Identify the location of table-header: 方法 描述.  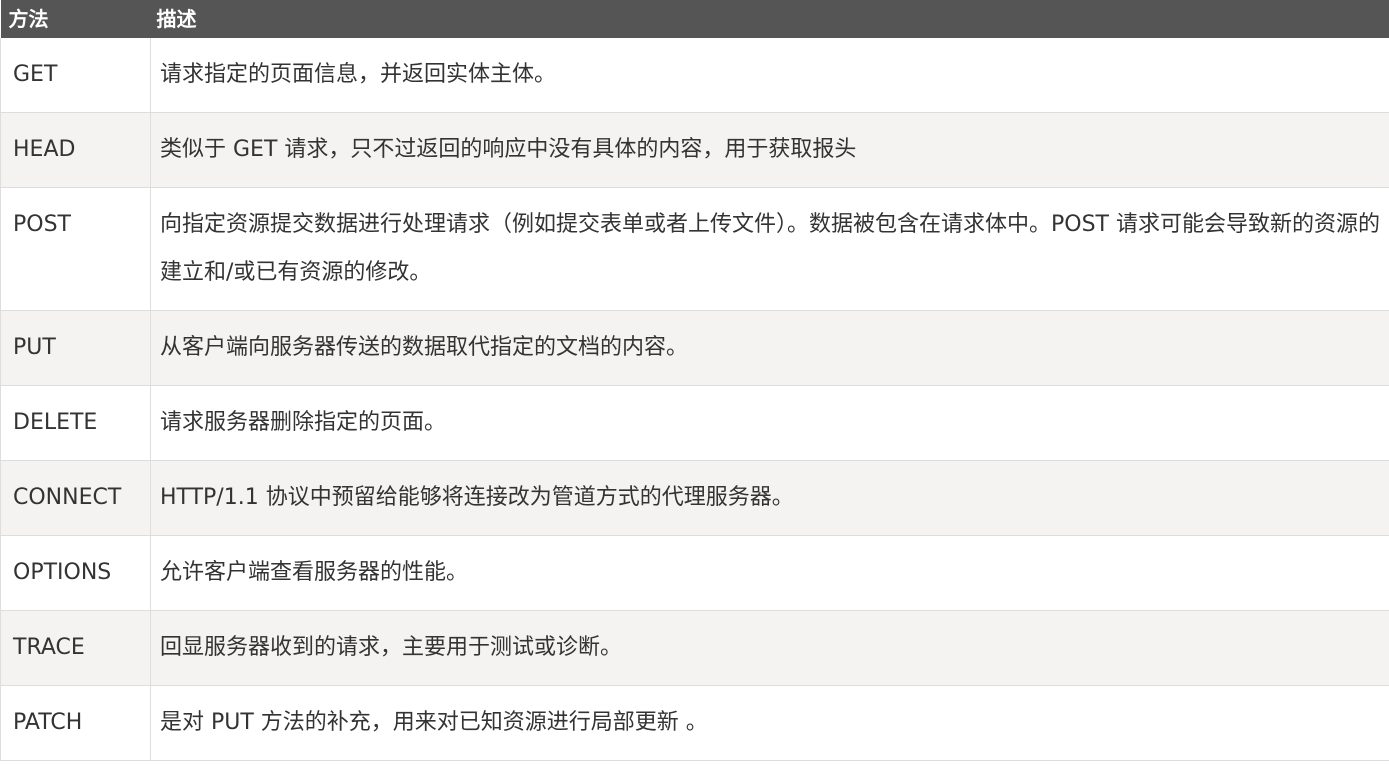
(694, 19).